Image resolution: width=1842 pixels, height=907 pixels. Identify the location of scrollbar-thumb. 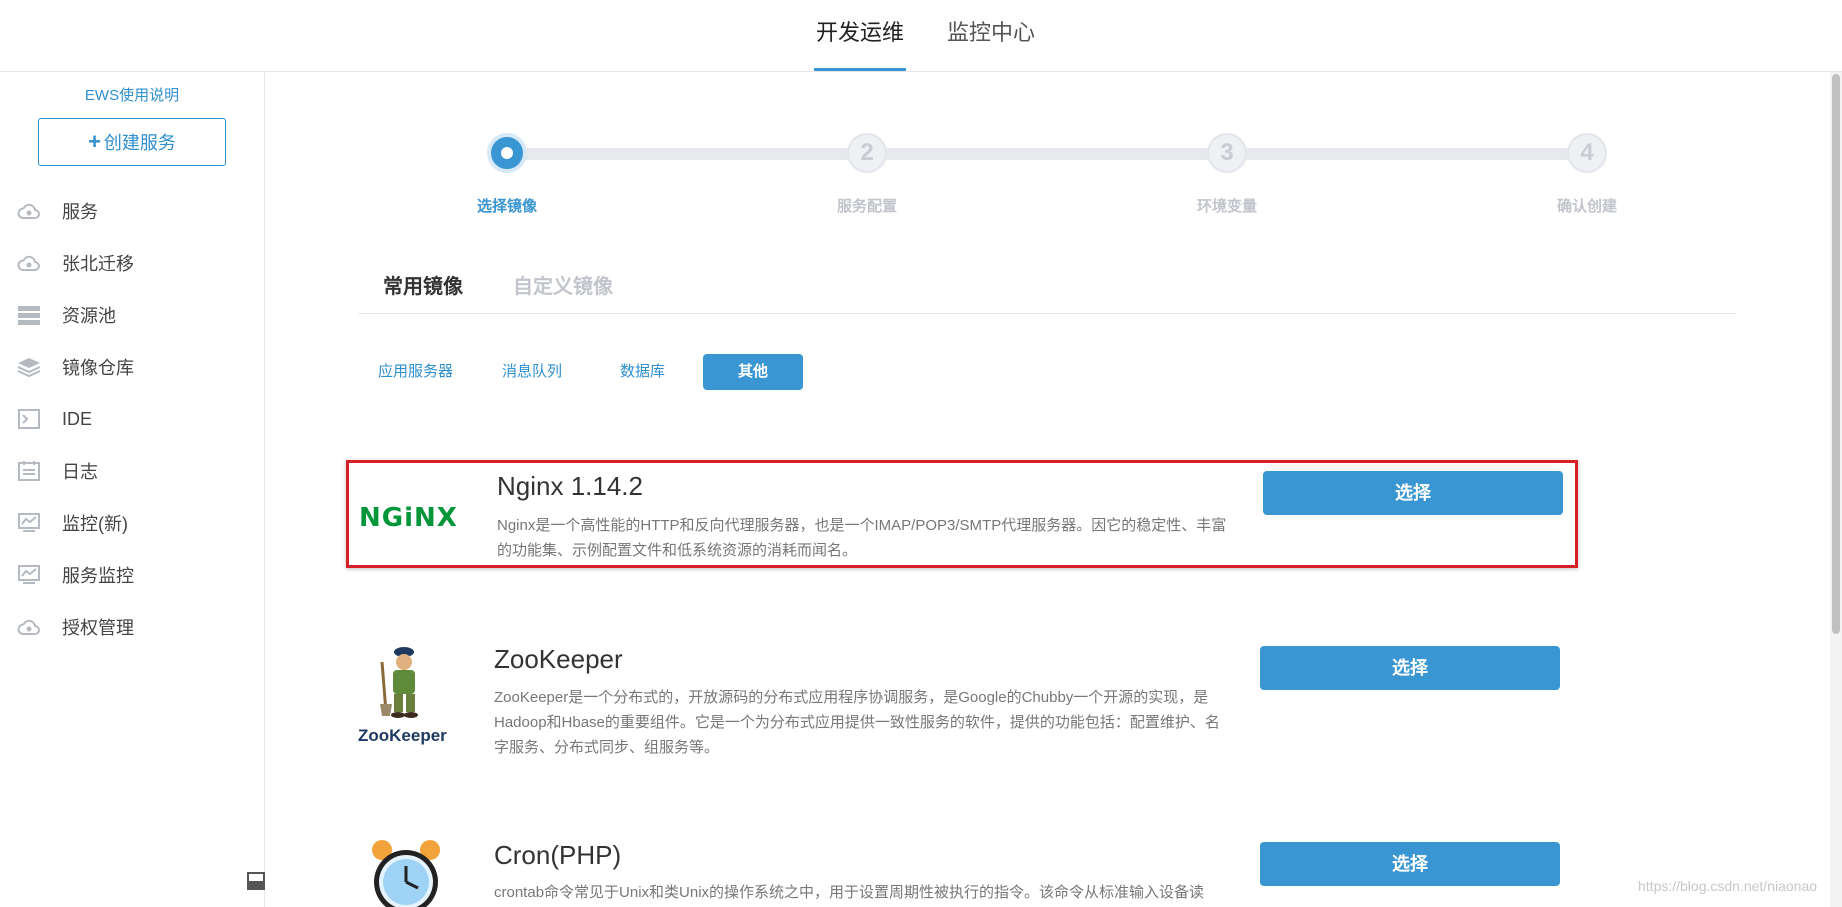
(1836, 354).